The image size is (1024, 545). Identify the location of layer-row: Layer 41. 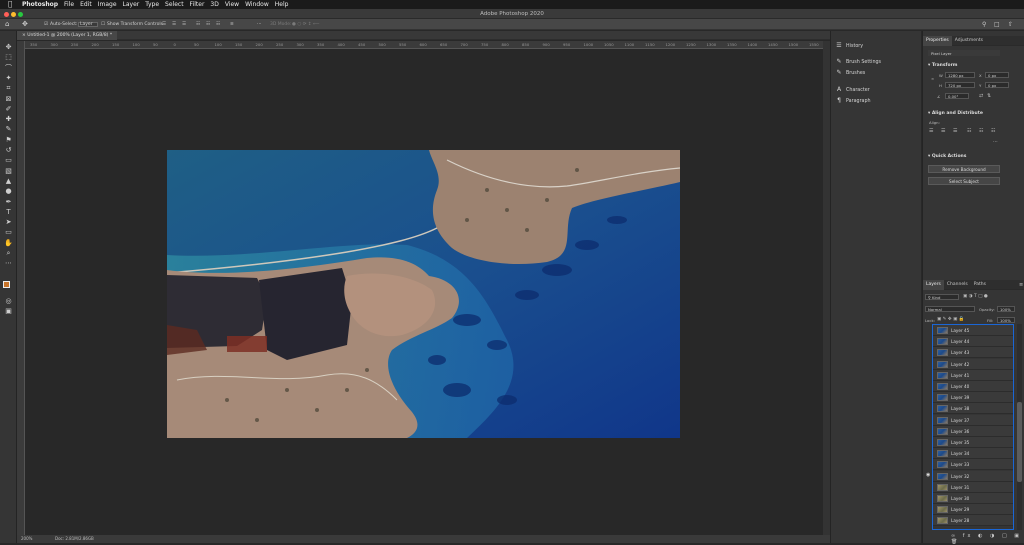
(973, 375).